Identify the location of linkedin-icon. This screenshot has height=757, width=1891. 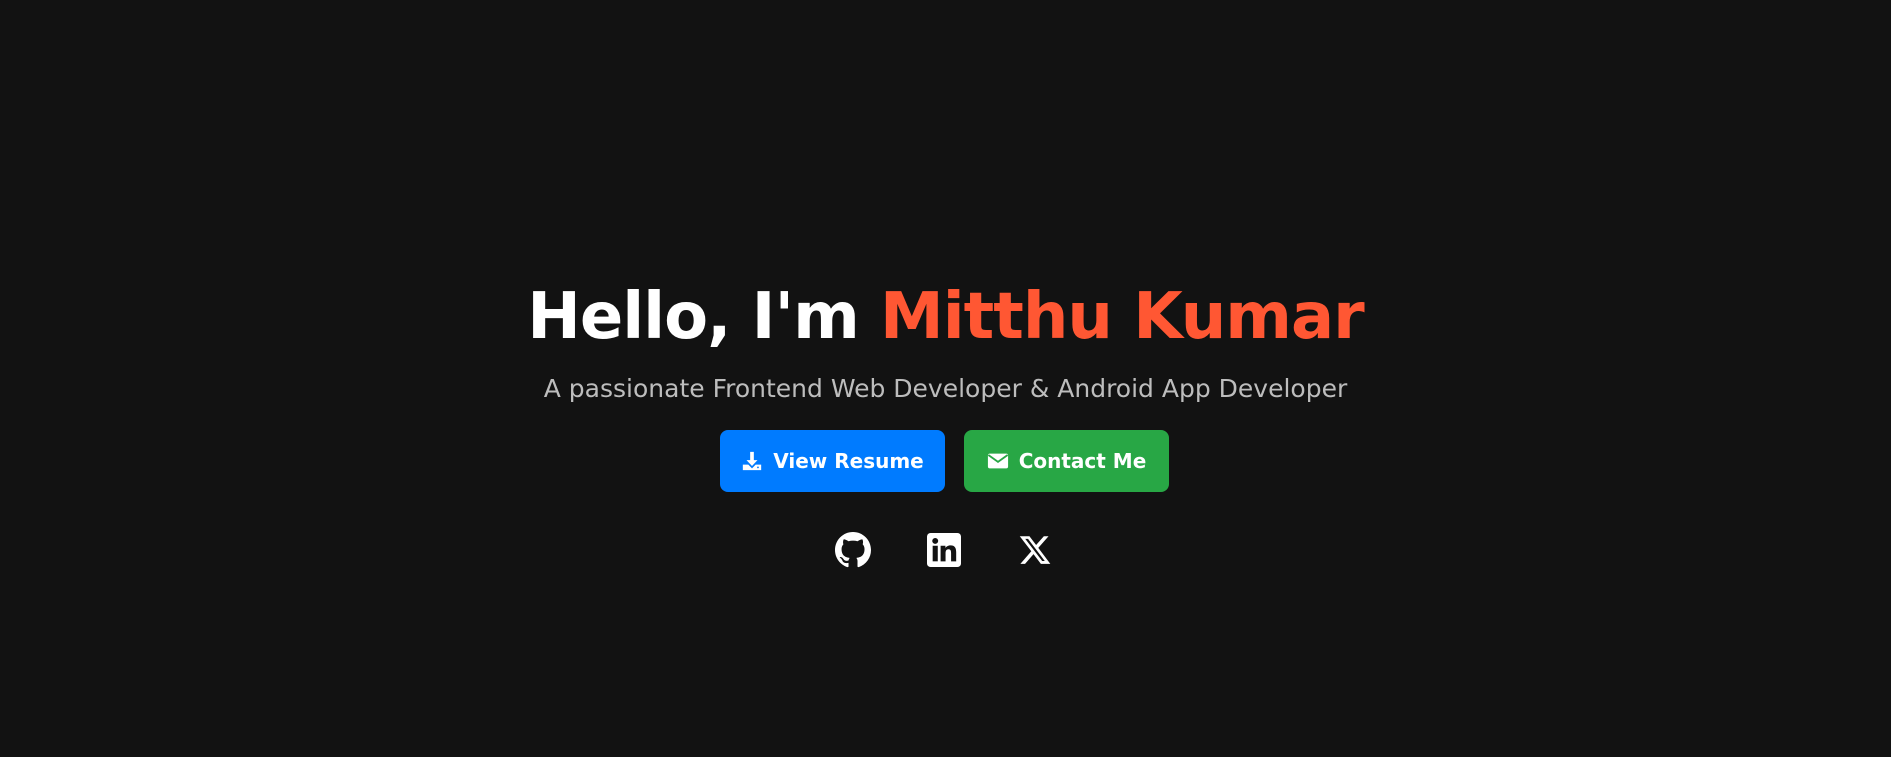
(944, 550).